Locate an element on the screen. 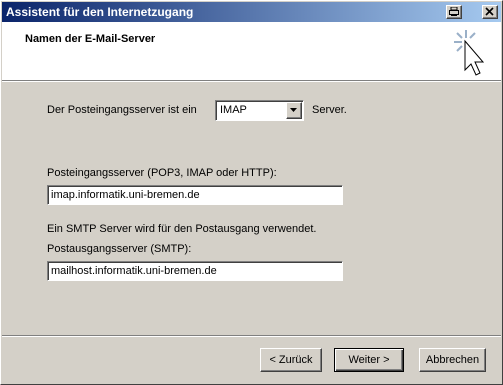 The height and width of the screenshot is (385, 503). footer-separator is located at coordinates (251, 336).